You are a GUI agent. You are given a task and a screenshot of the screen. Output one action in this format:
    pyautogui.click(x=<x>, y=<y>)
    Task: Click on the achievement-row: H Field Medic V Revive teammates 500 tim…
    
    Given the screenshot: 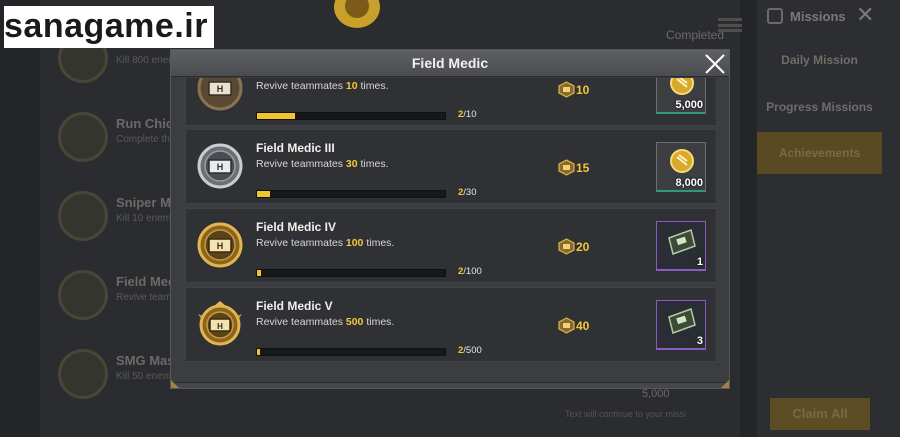 What is the action you would take?
    pyautogui.click(x=451, y=324)
    